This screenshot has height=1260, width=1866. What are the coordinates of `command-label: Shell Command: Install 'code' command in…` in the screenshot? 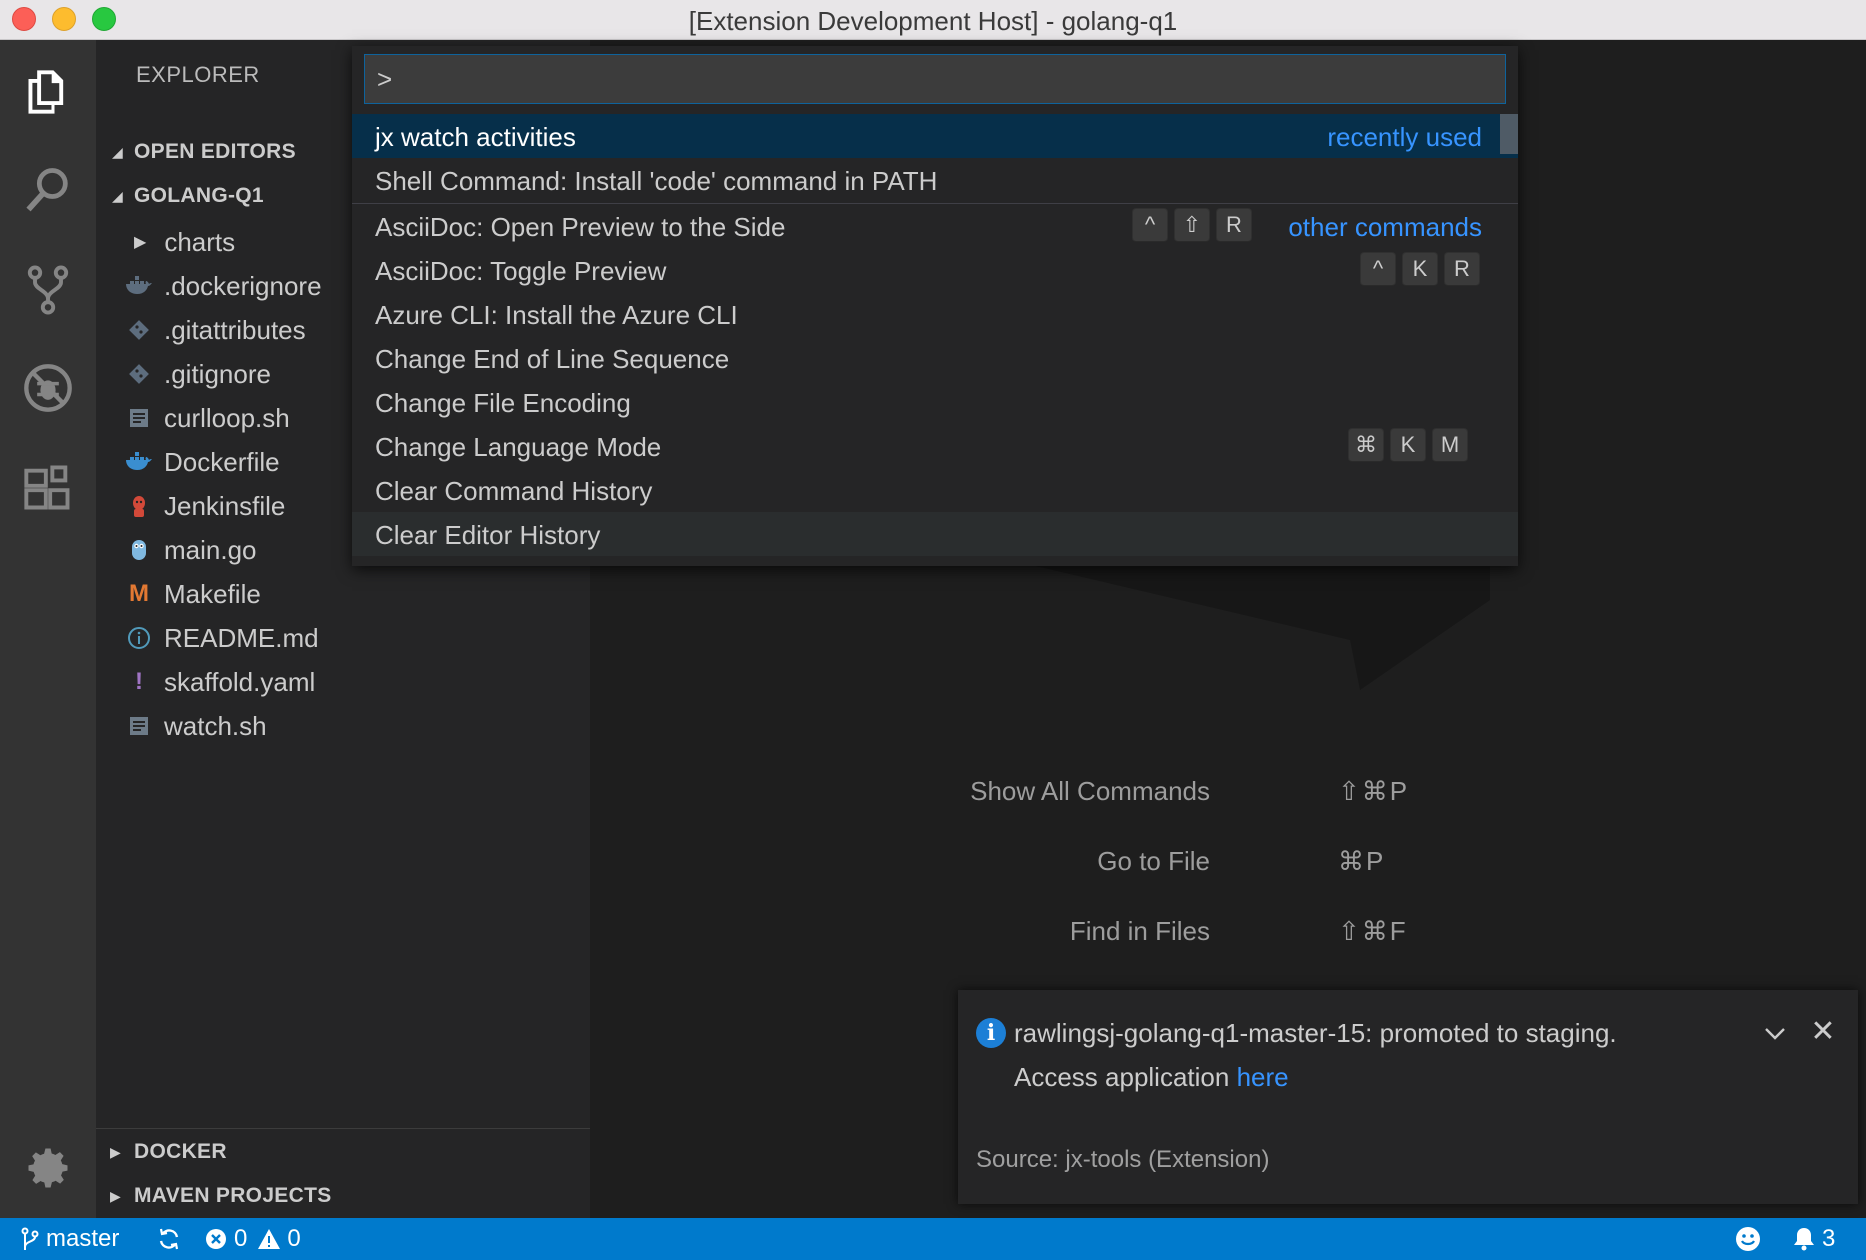 It's located at (656, 181).